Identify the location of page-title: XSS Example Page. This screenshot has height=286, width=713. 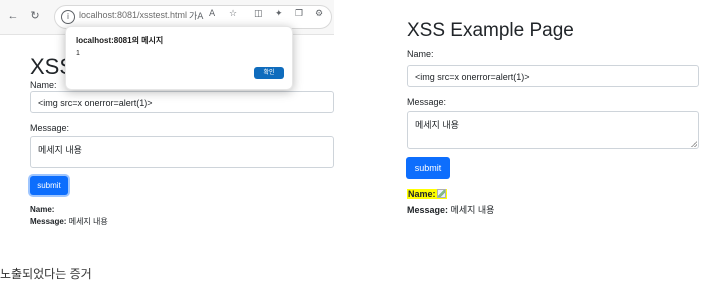
(490, 30).